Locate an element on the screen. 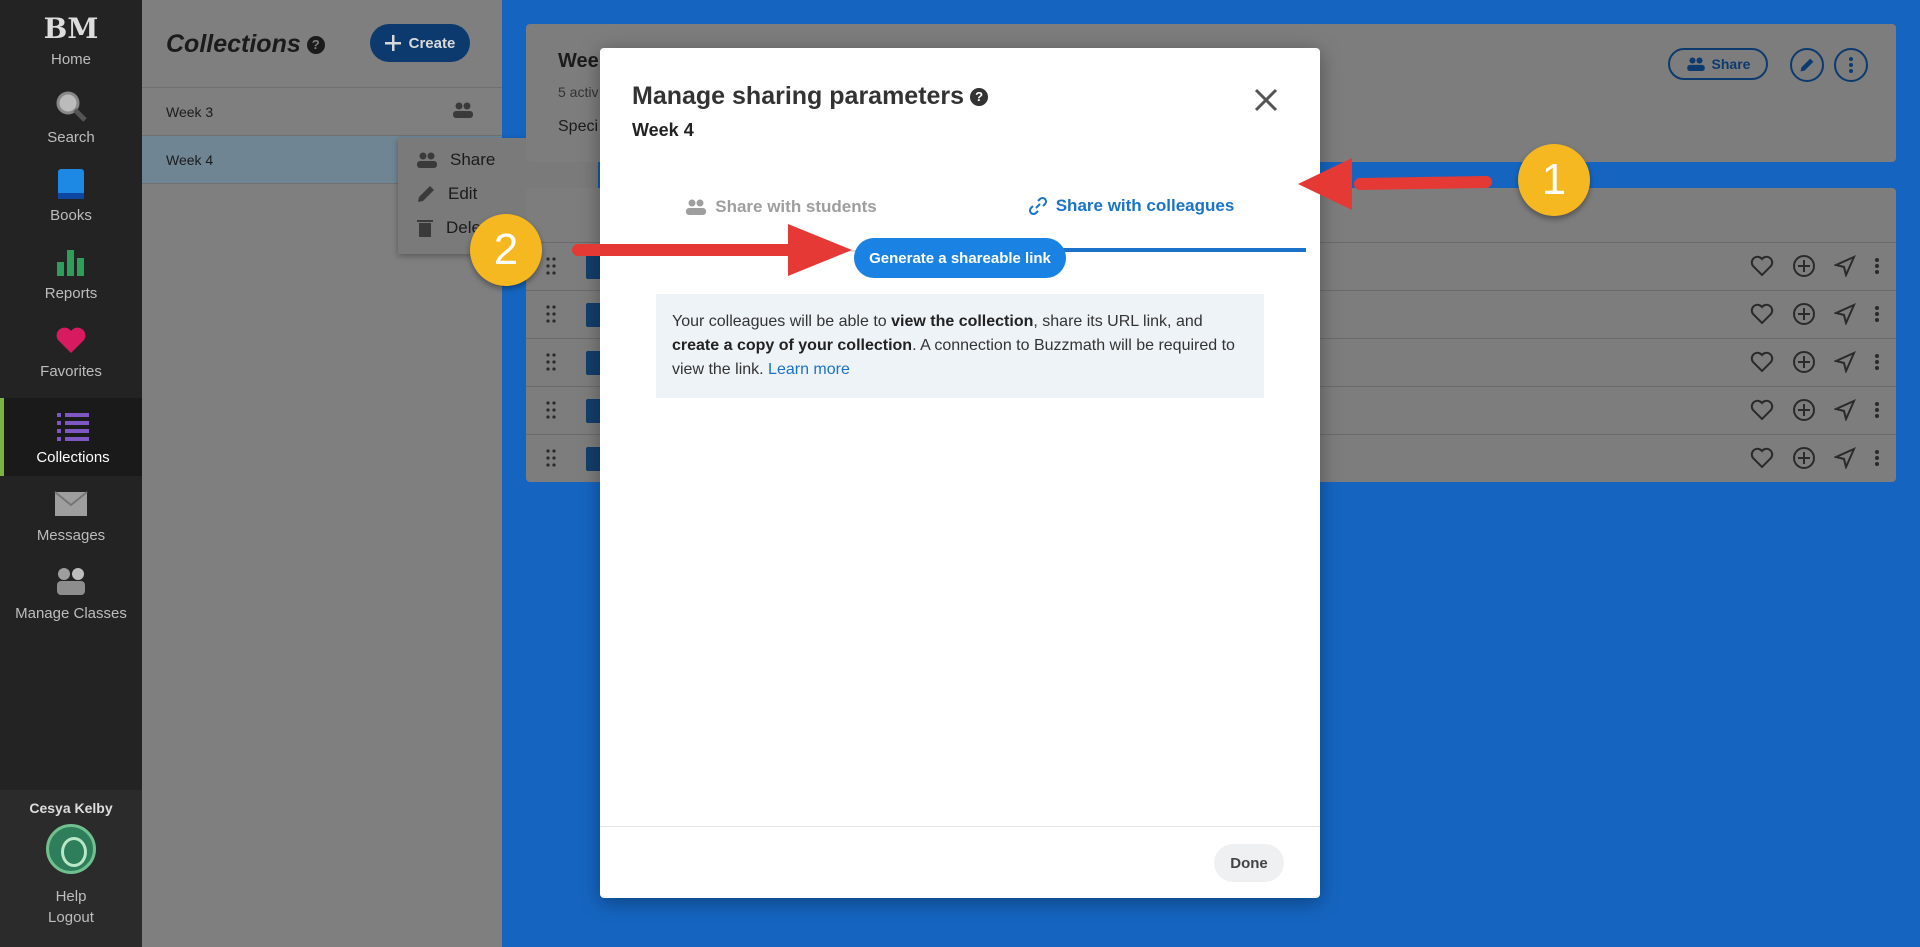 The height and width of the screenshot is (947, 1920). step-badge-1: 1 is located at coordinates (1554, 180).